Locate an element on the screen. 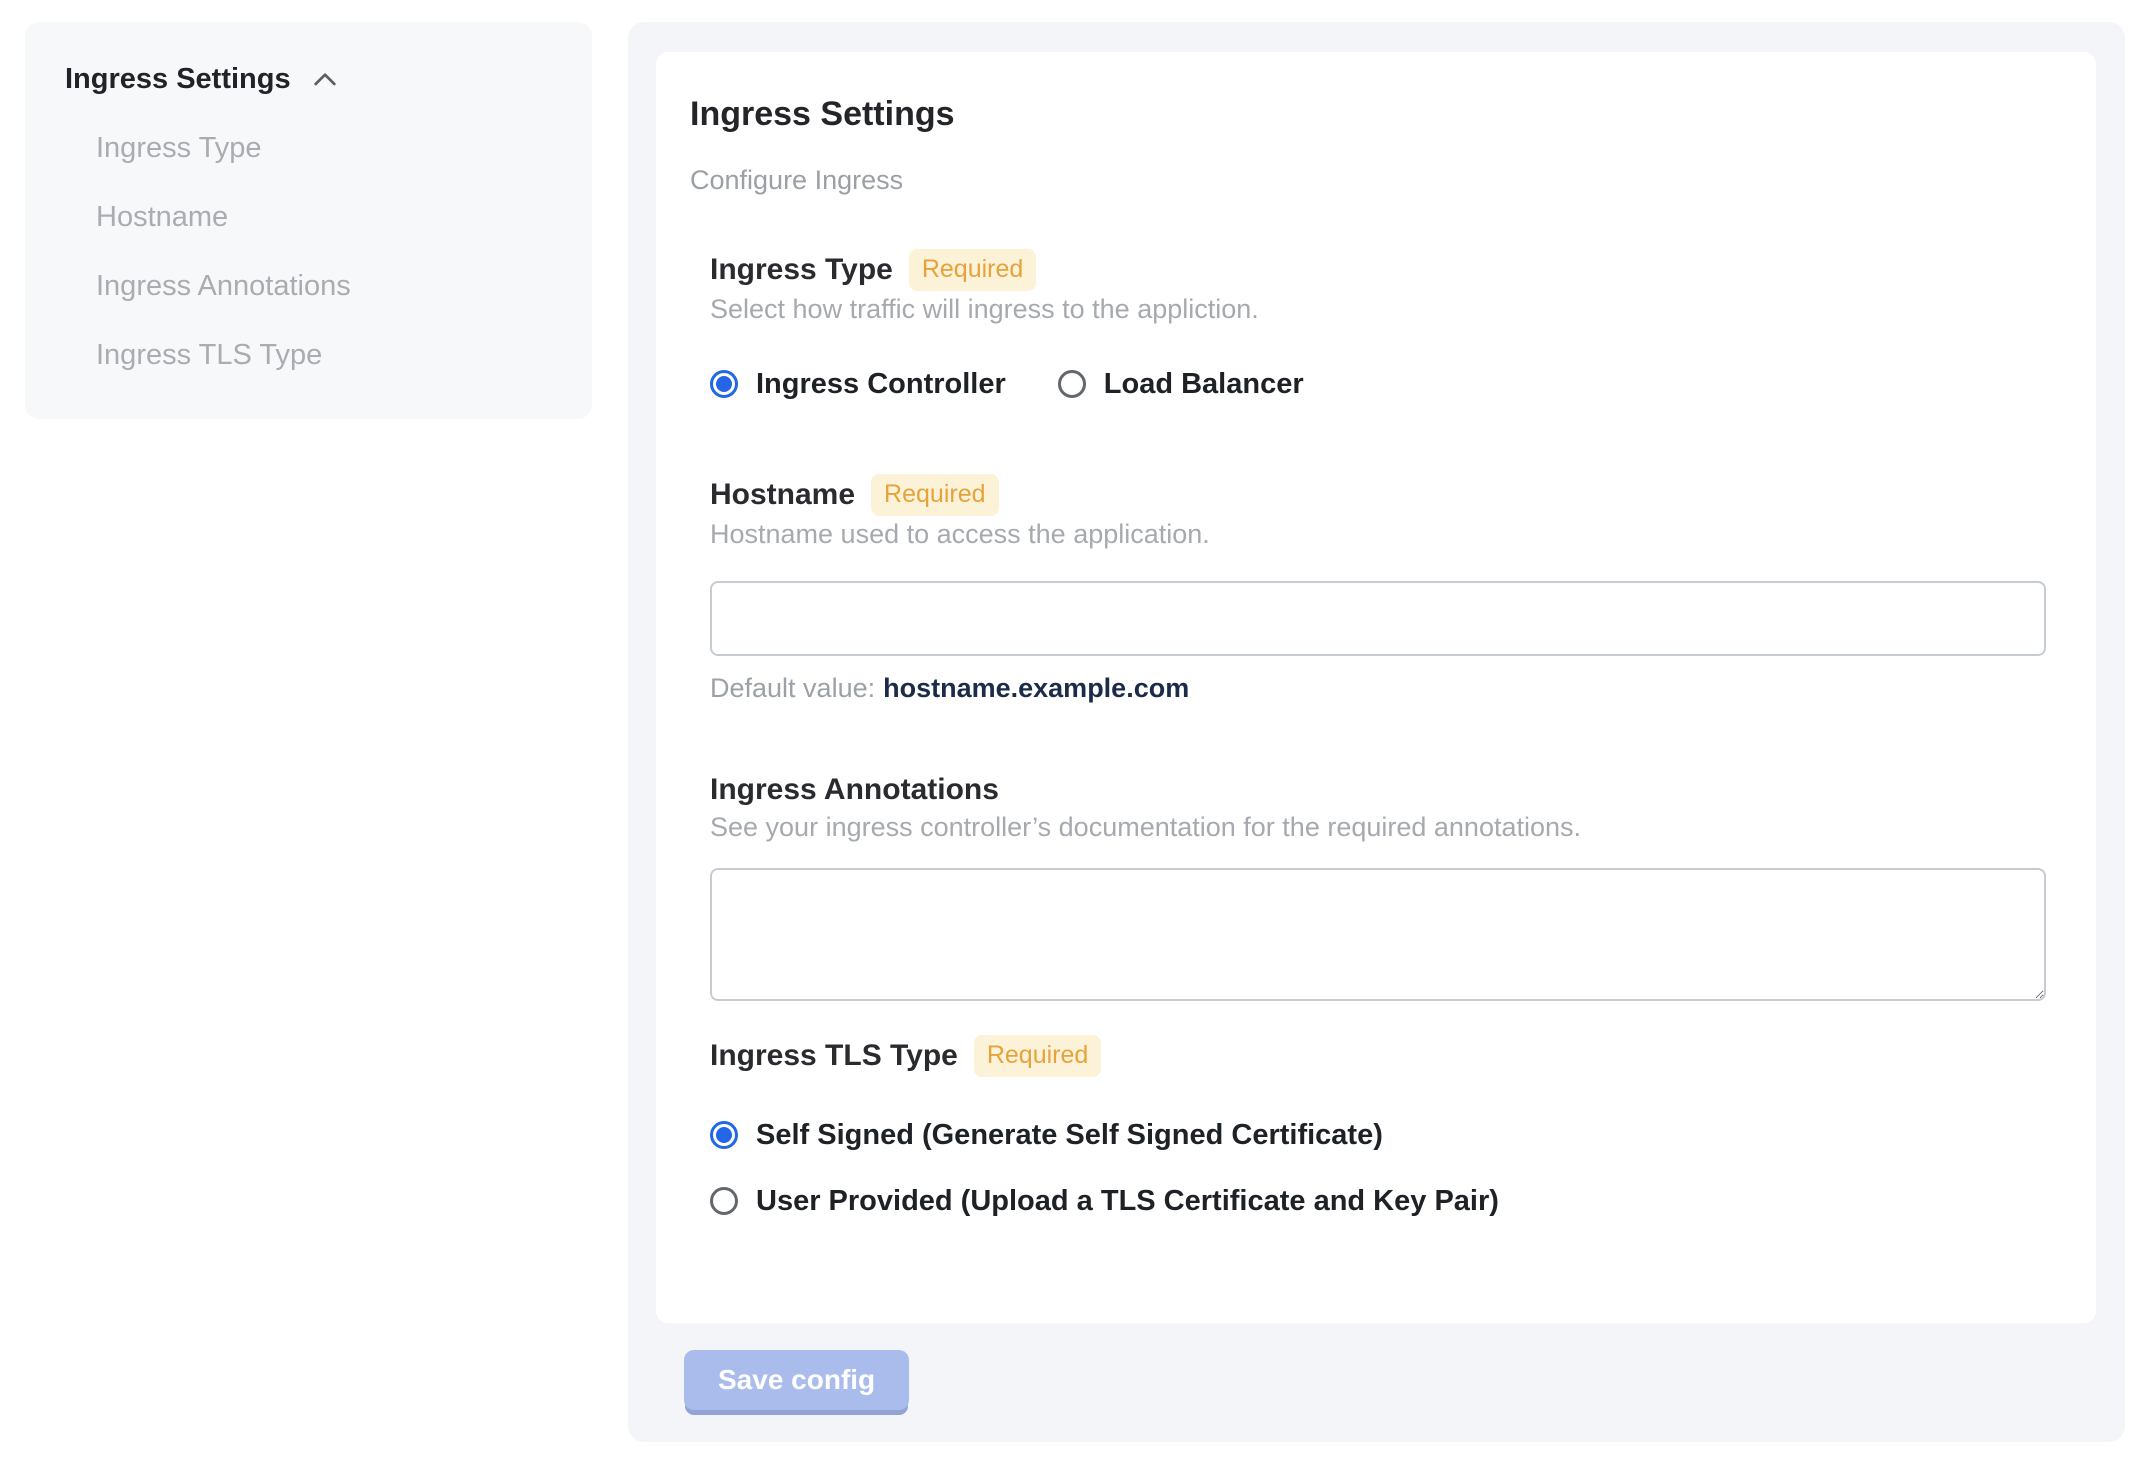 This screenshot has width=2156, height=1474. hostname-default-line: Default value: hostname.example.com is located at coordinates (1378, 688).